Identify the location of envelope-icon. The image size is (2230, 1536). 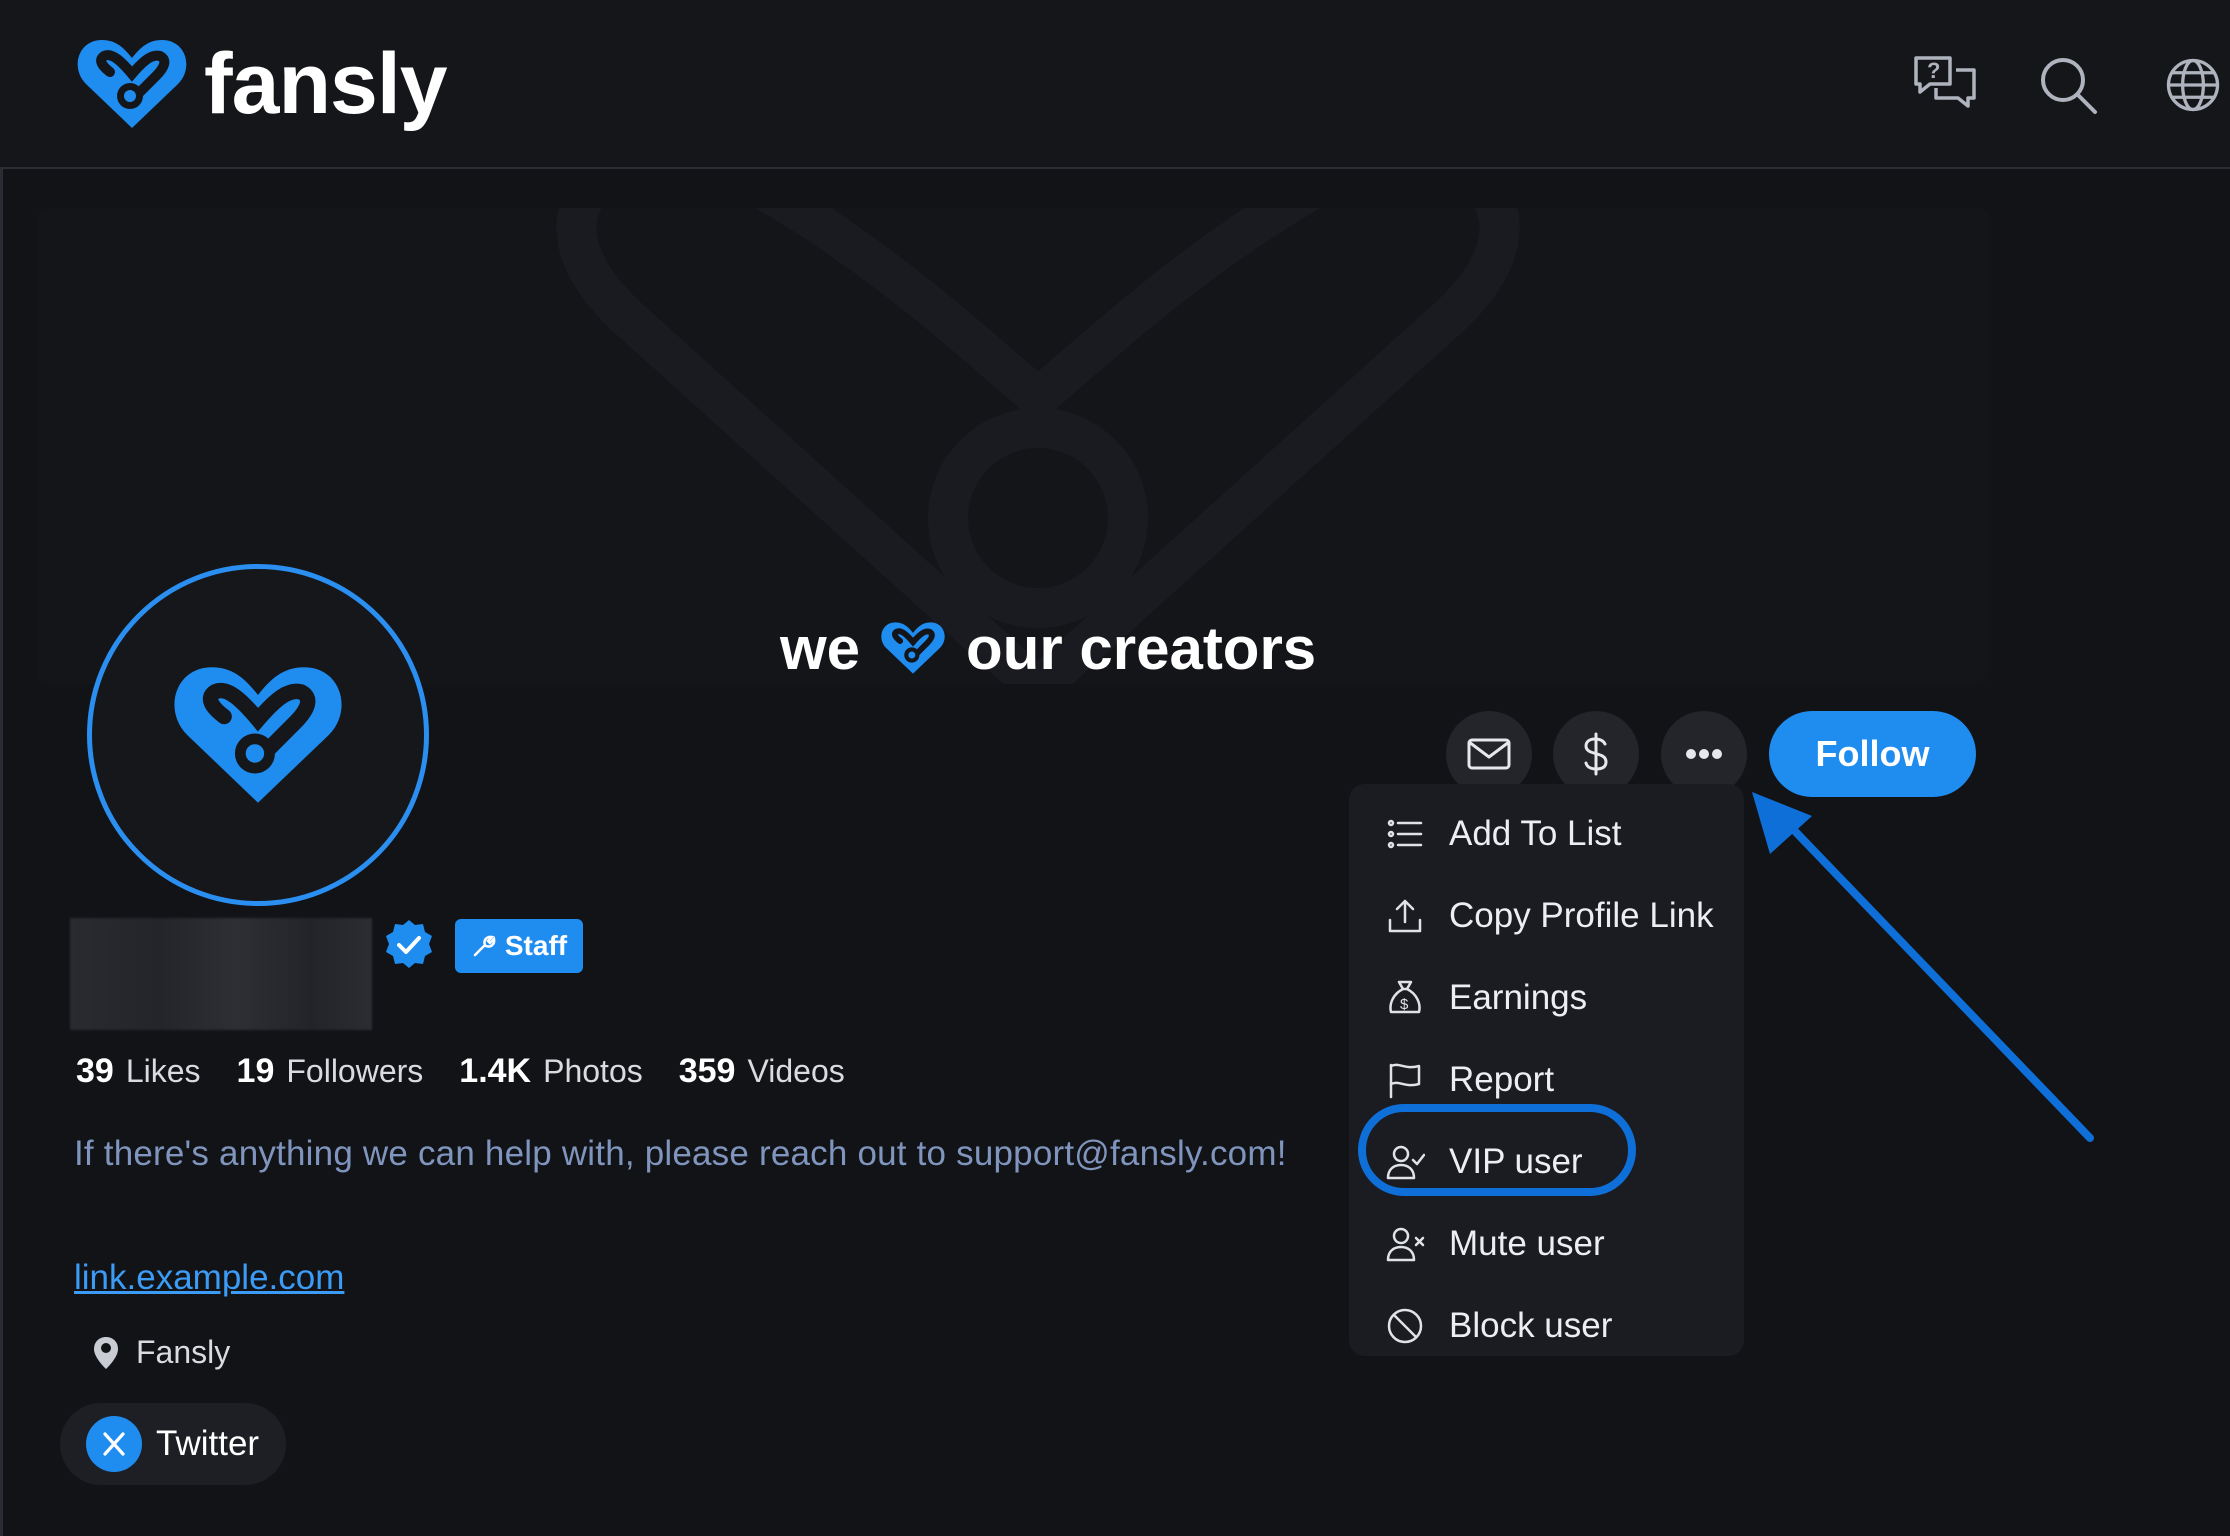
(1489, 754).